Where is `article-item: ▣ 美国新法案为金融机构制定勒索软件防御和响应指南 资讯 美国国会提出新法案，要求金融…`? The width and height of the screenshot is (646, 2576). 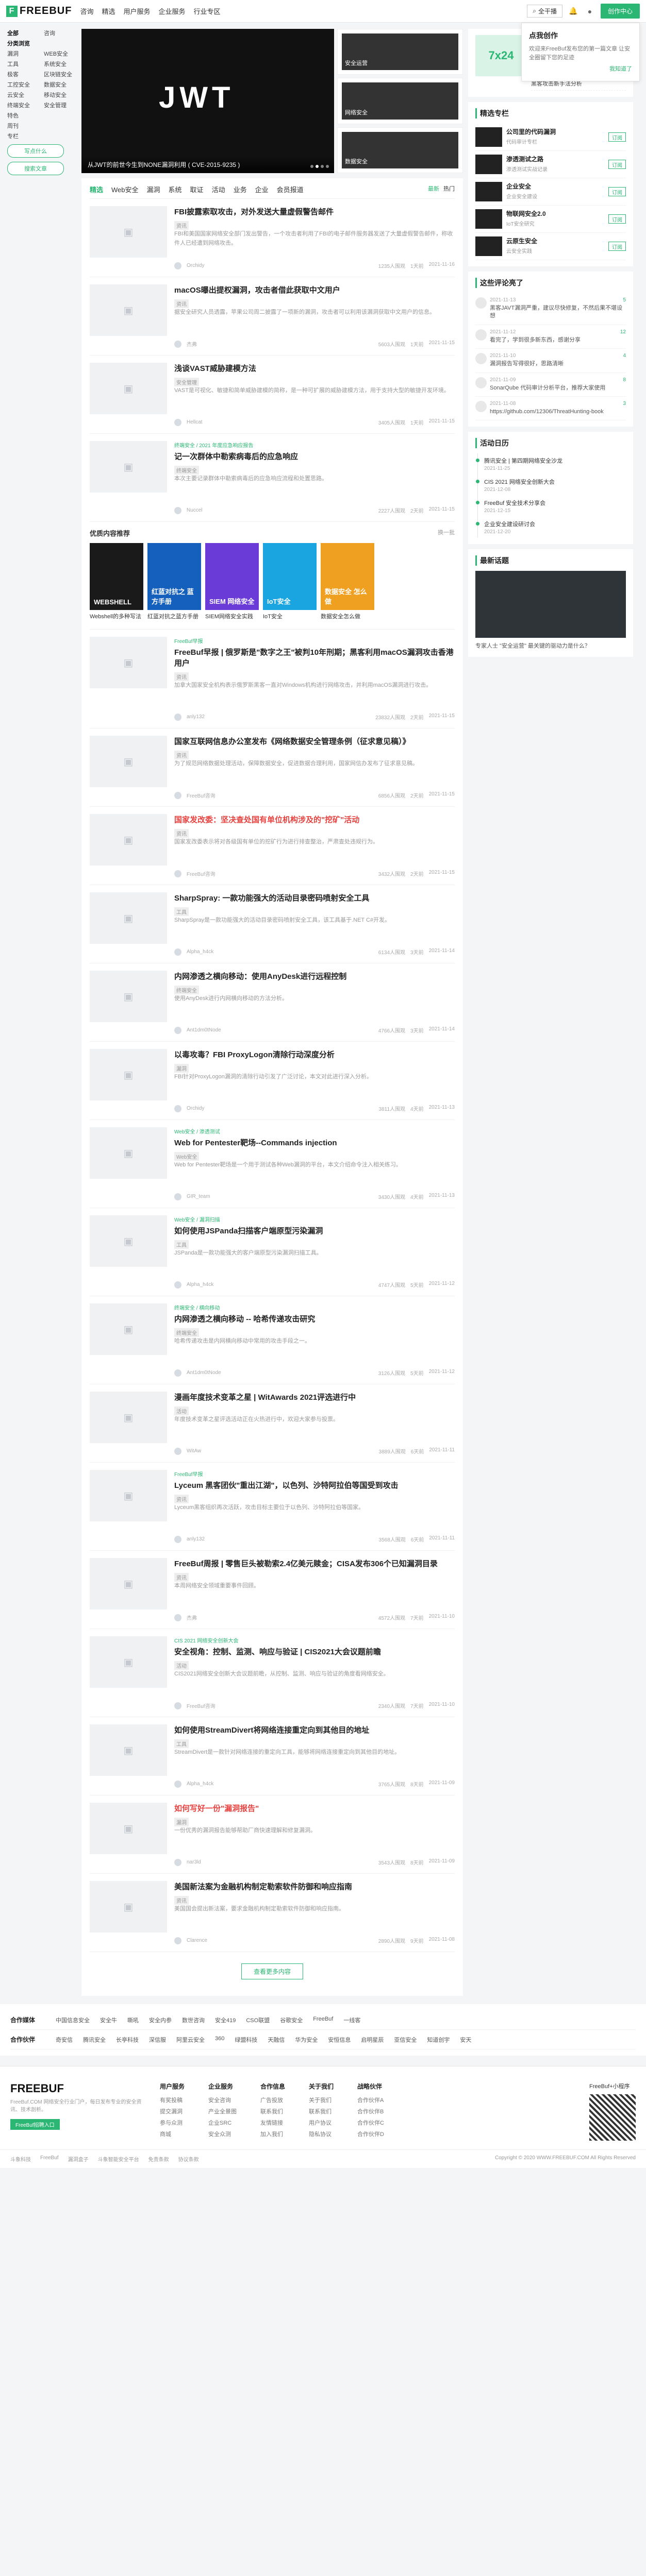
article-item: ▣ 美国新法案为金融机构制定勒索软件防御和响应指南 资讯 美国国会提出新法案，要求金融… is located at coordinates (273, 1913).